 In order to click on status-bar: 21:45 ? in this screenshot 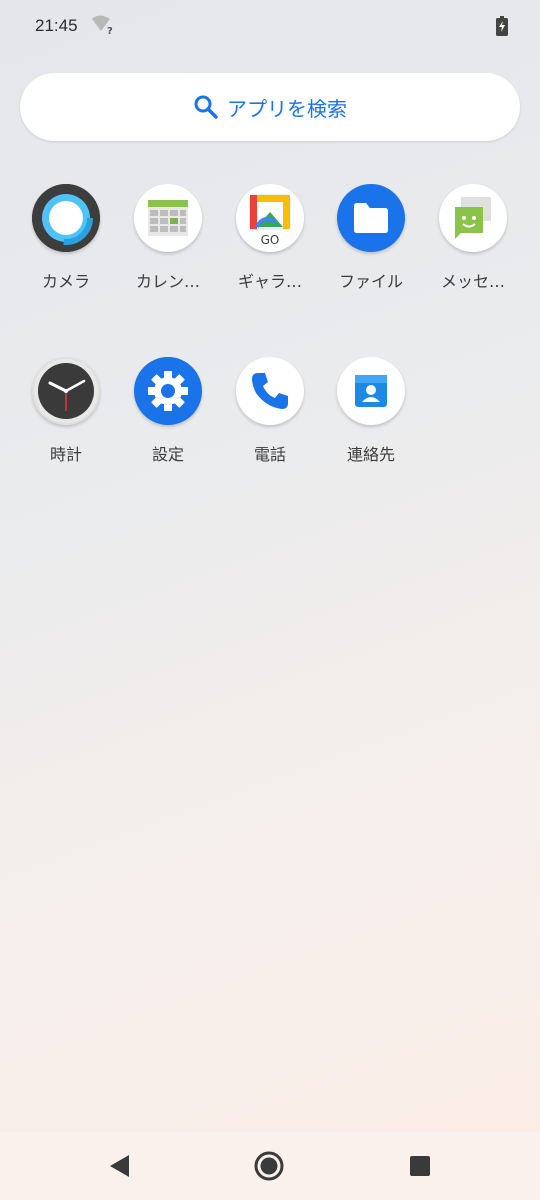, I will do `click(270, 26)`.